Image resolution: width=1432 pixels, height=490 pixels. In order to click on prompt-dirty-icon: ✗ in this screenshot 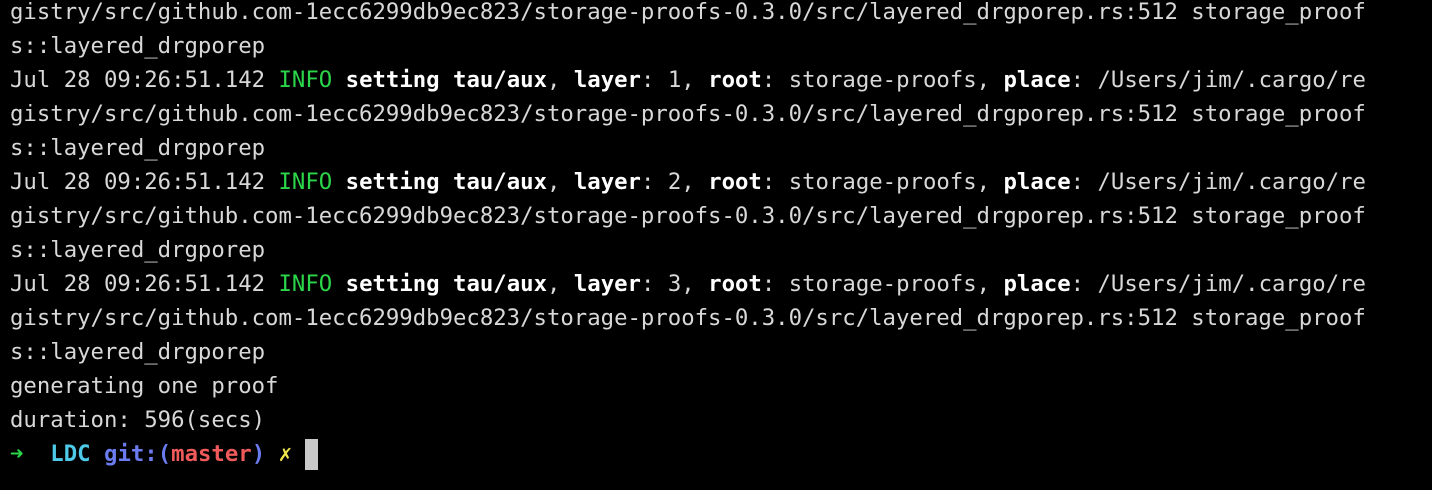, I will do `click(285, 454)`.